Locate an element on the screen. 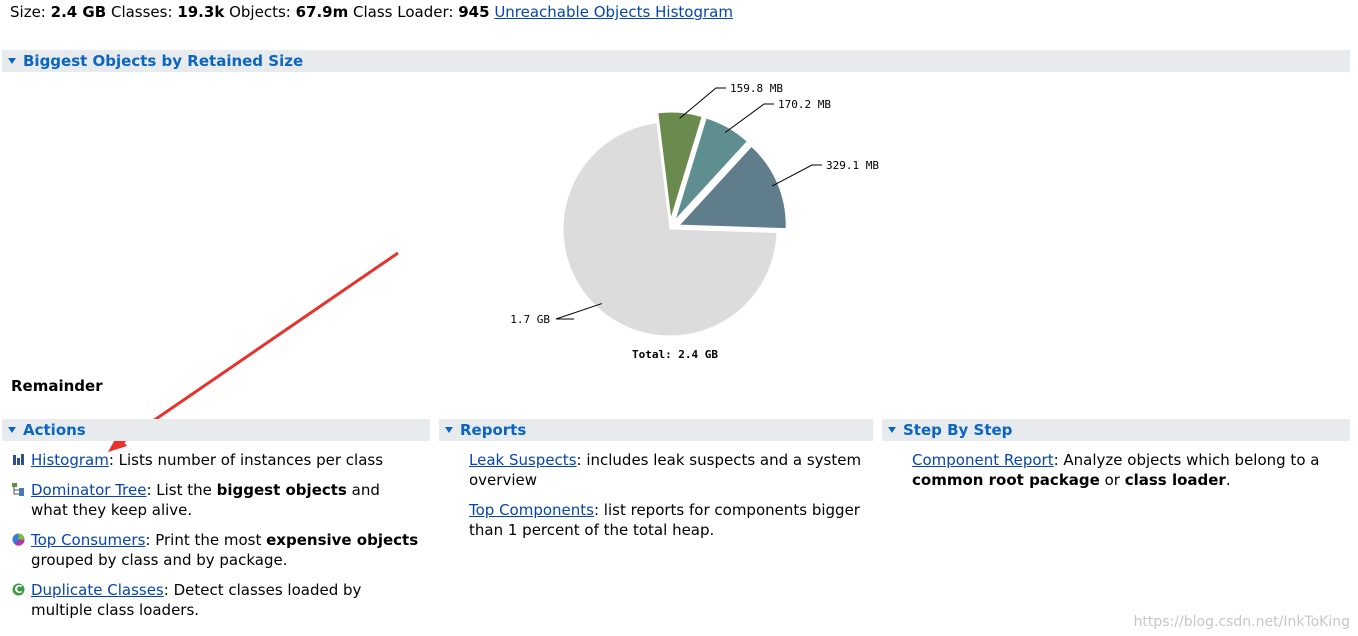 Image resolution: width=1358 pixels, height=636 pixels. top-components-link: Top Components is located at coordinates (531, 510).